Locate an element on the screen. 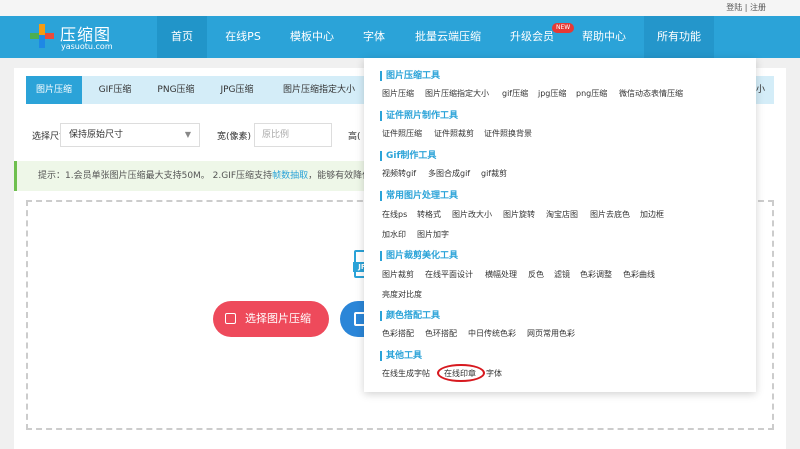  section-title: 图片裁剪美化工具 is located at coordinates (419, 256).